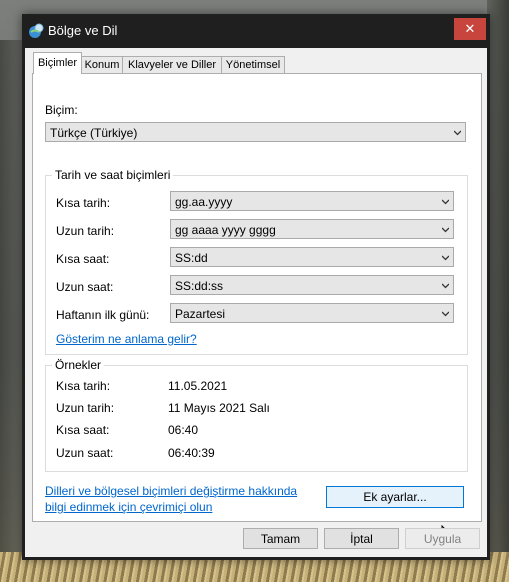  I want to click on apply-button: Uygula, so click(442, 538).